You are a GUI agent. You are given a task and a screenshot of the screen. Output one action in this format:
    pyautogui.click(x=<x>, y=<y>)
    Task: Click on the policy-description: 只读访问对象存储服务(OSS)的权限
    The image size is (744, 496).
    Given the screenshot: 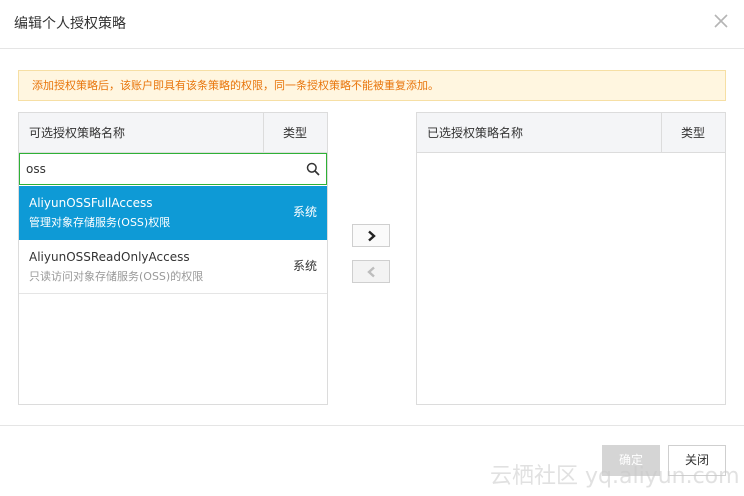 What is the action you would take?
    pyautogui.click(x=116, y=276)
    